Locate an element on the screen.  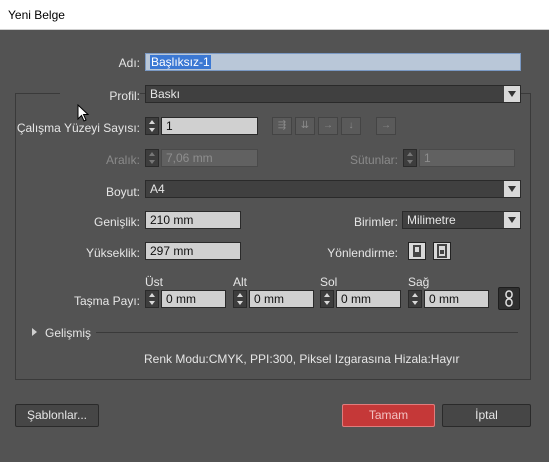
chain-link-icon is located at coordinates (509, 298).